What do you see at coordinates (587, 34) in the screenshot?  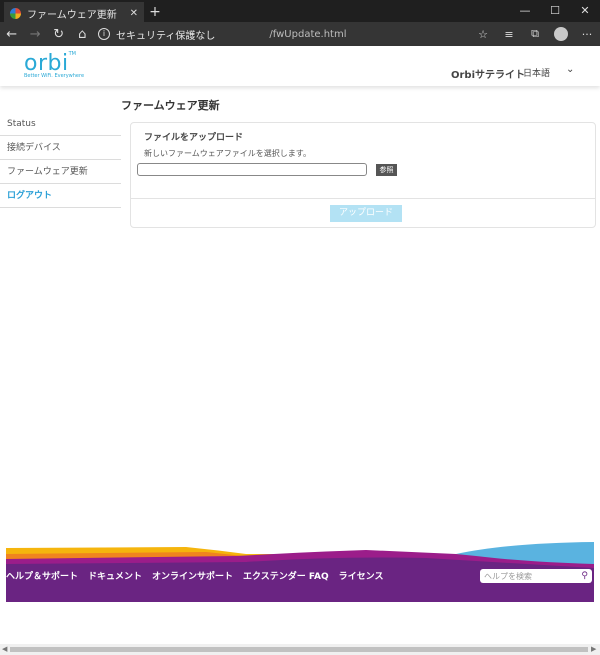 I see `more-menu-icon: ···` at bounding box center [587, 34].